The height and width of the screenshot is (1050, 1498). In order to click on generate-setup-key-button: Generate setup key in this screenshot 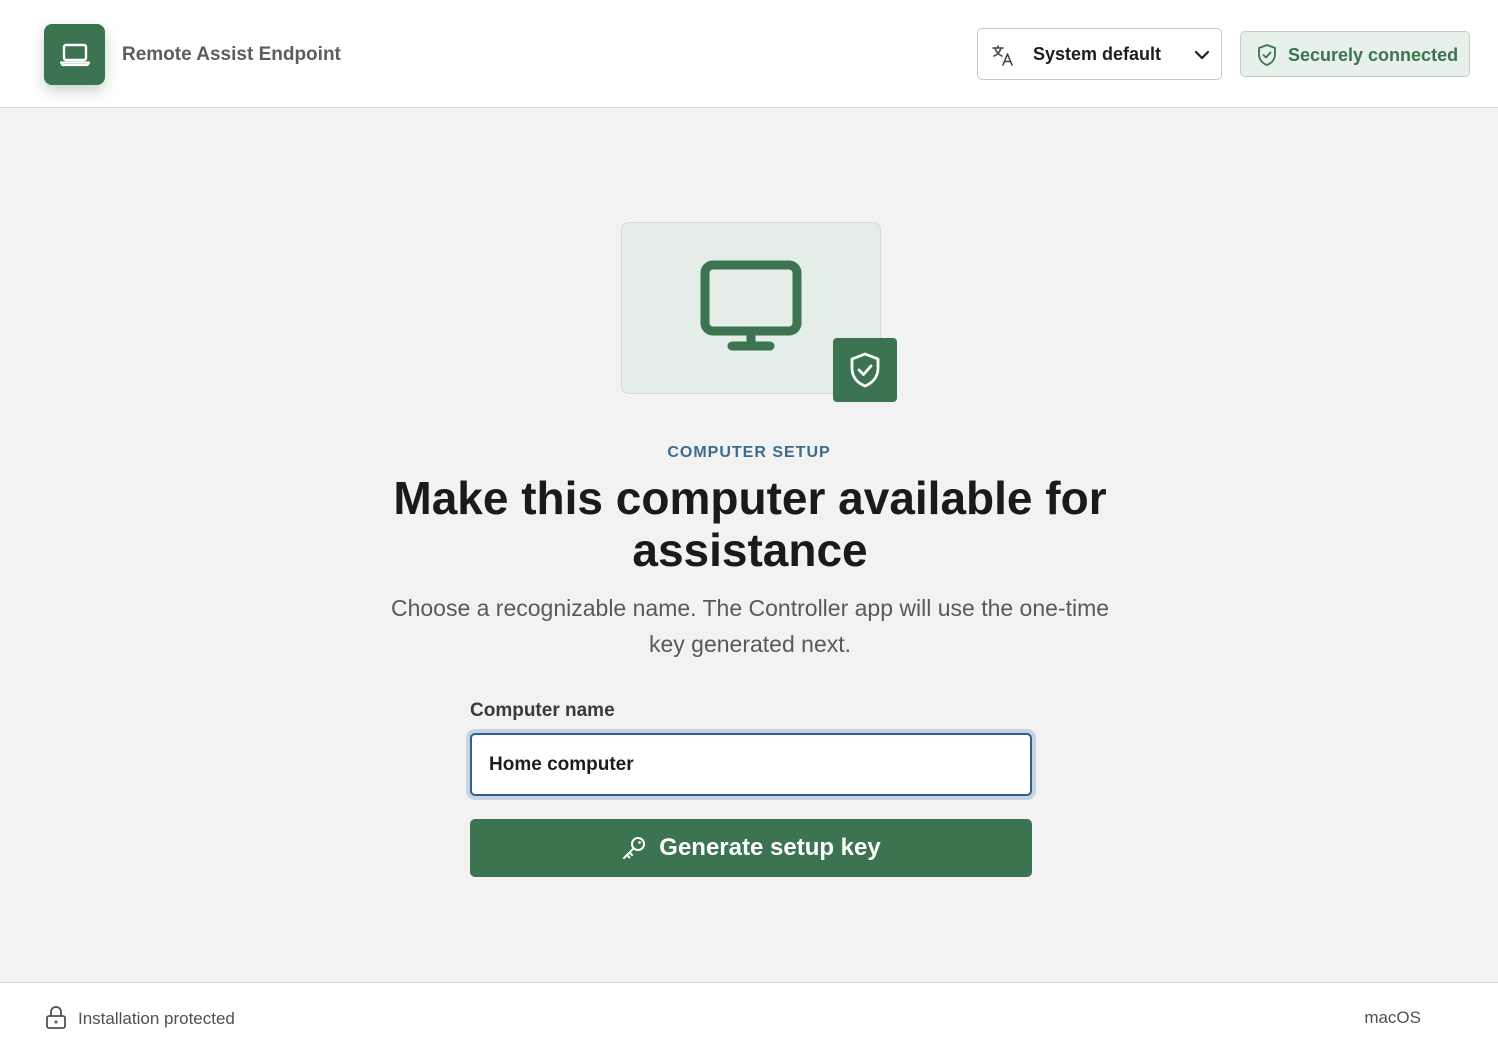, I will do `click(751, 848)`.